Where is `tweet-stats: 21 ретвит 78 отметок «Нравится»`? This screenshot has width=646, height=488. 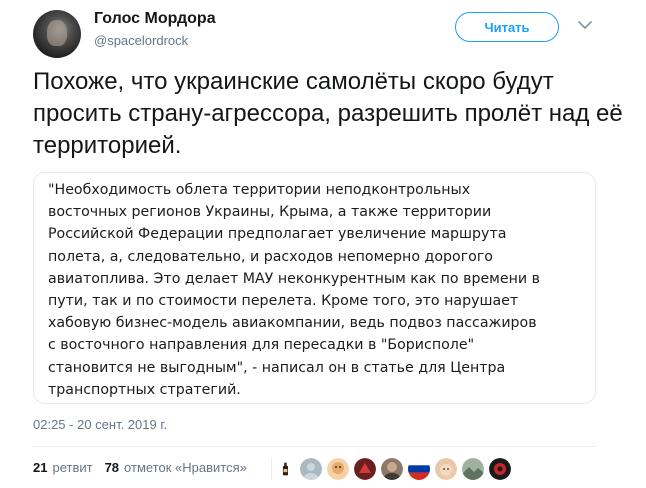 tweet-stats: 21 ретвит 78 отметок «Нравится» is located at coordinates (146, 467).